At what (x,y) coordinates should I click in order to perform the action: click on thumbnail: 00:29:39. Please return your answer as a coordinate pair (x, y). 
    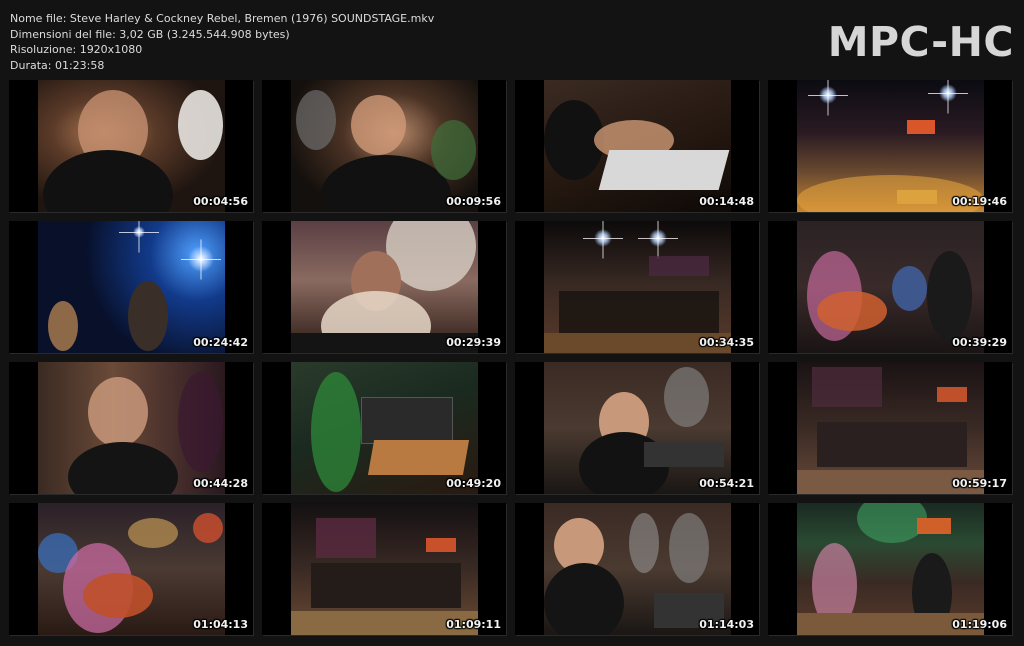
    Looking at the image, I should click on (384, 287).